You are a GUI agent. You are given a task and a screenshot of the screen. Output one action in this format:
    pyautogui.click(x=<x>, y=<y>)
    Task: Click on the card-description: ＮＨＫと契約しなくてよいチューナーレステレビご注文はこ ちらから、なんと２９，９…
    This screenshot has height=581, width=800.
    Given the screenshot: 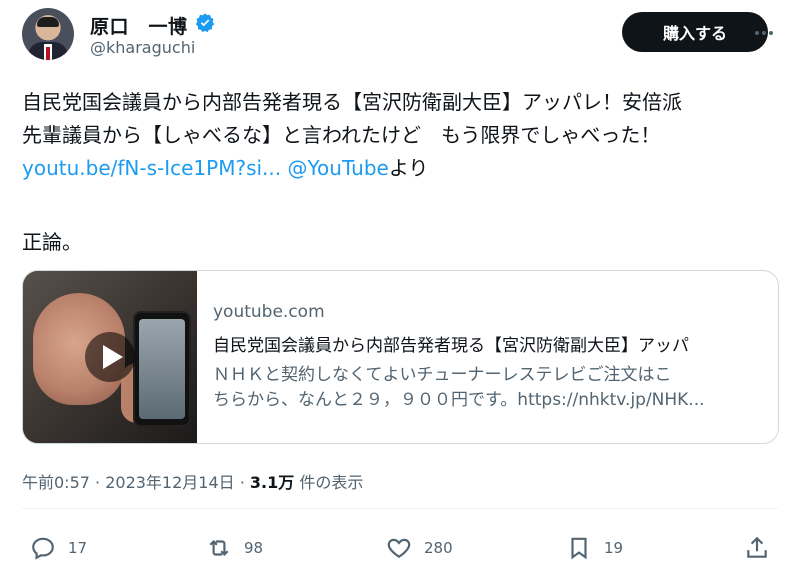 What is the action you would take?
    pyautogui.click(x=459, y=388)
    